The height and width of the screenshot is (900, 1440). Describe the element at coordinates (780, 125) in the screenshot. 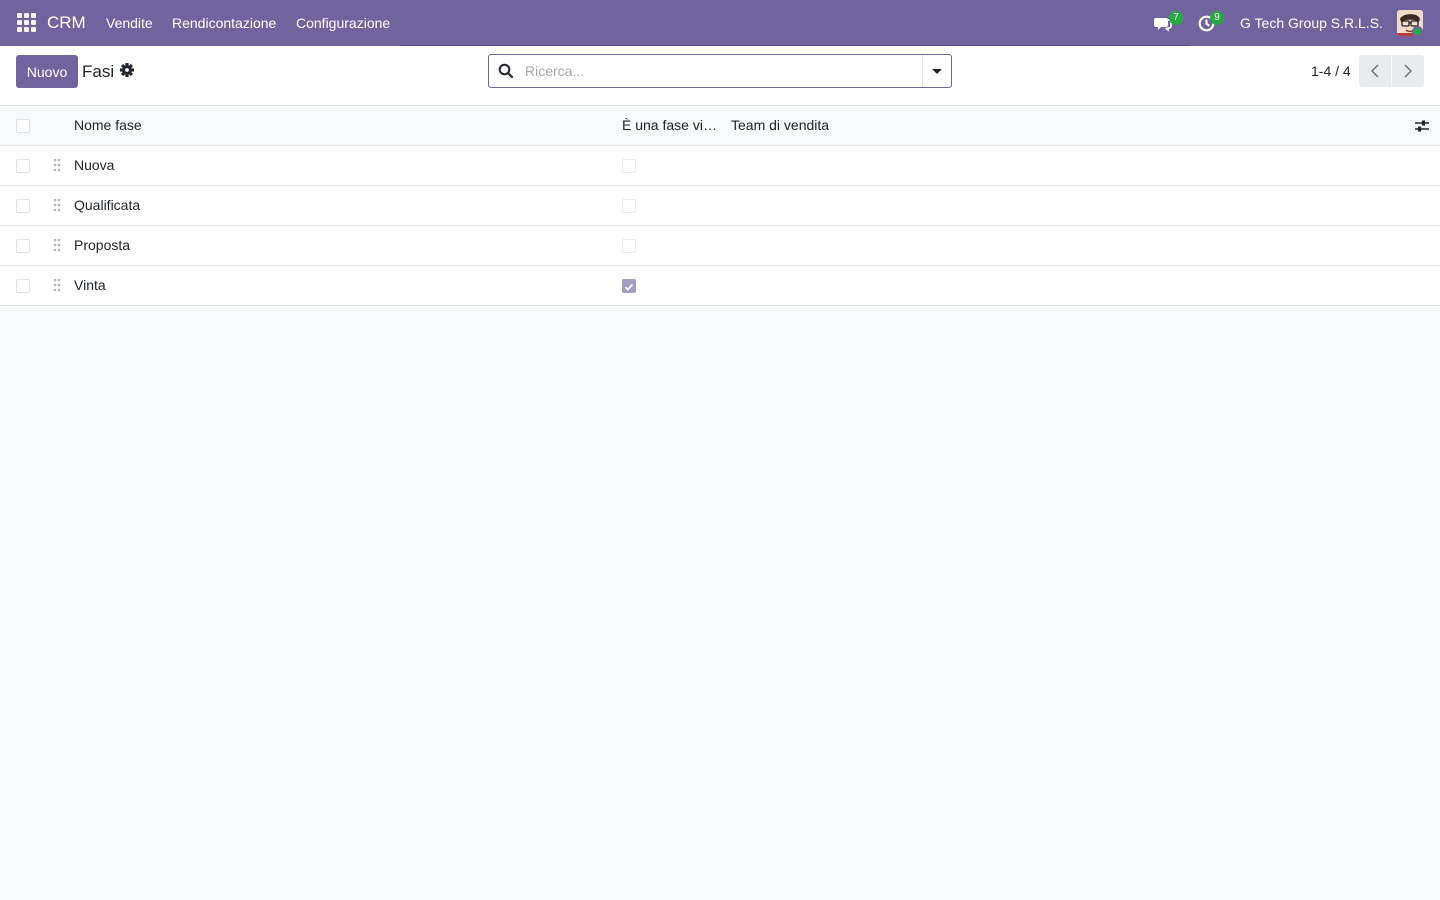

I see `column-header-sales-team: Team di vendita` at that location.